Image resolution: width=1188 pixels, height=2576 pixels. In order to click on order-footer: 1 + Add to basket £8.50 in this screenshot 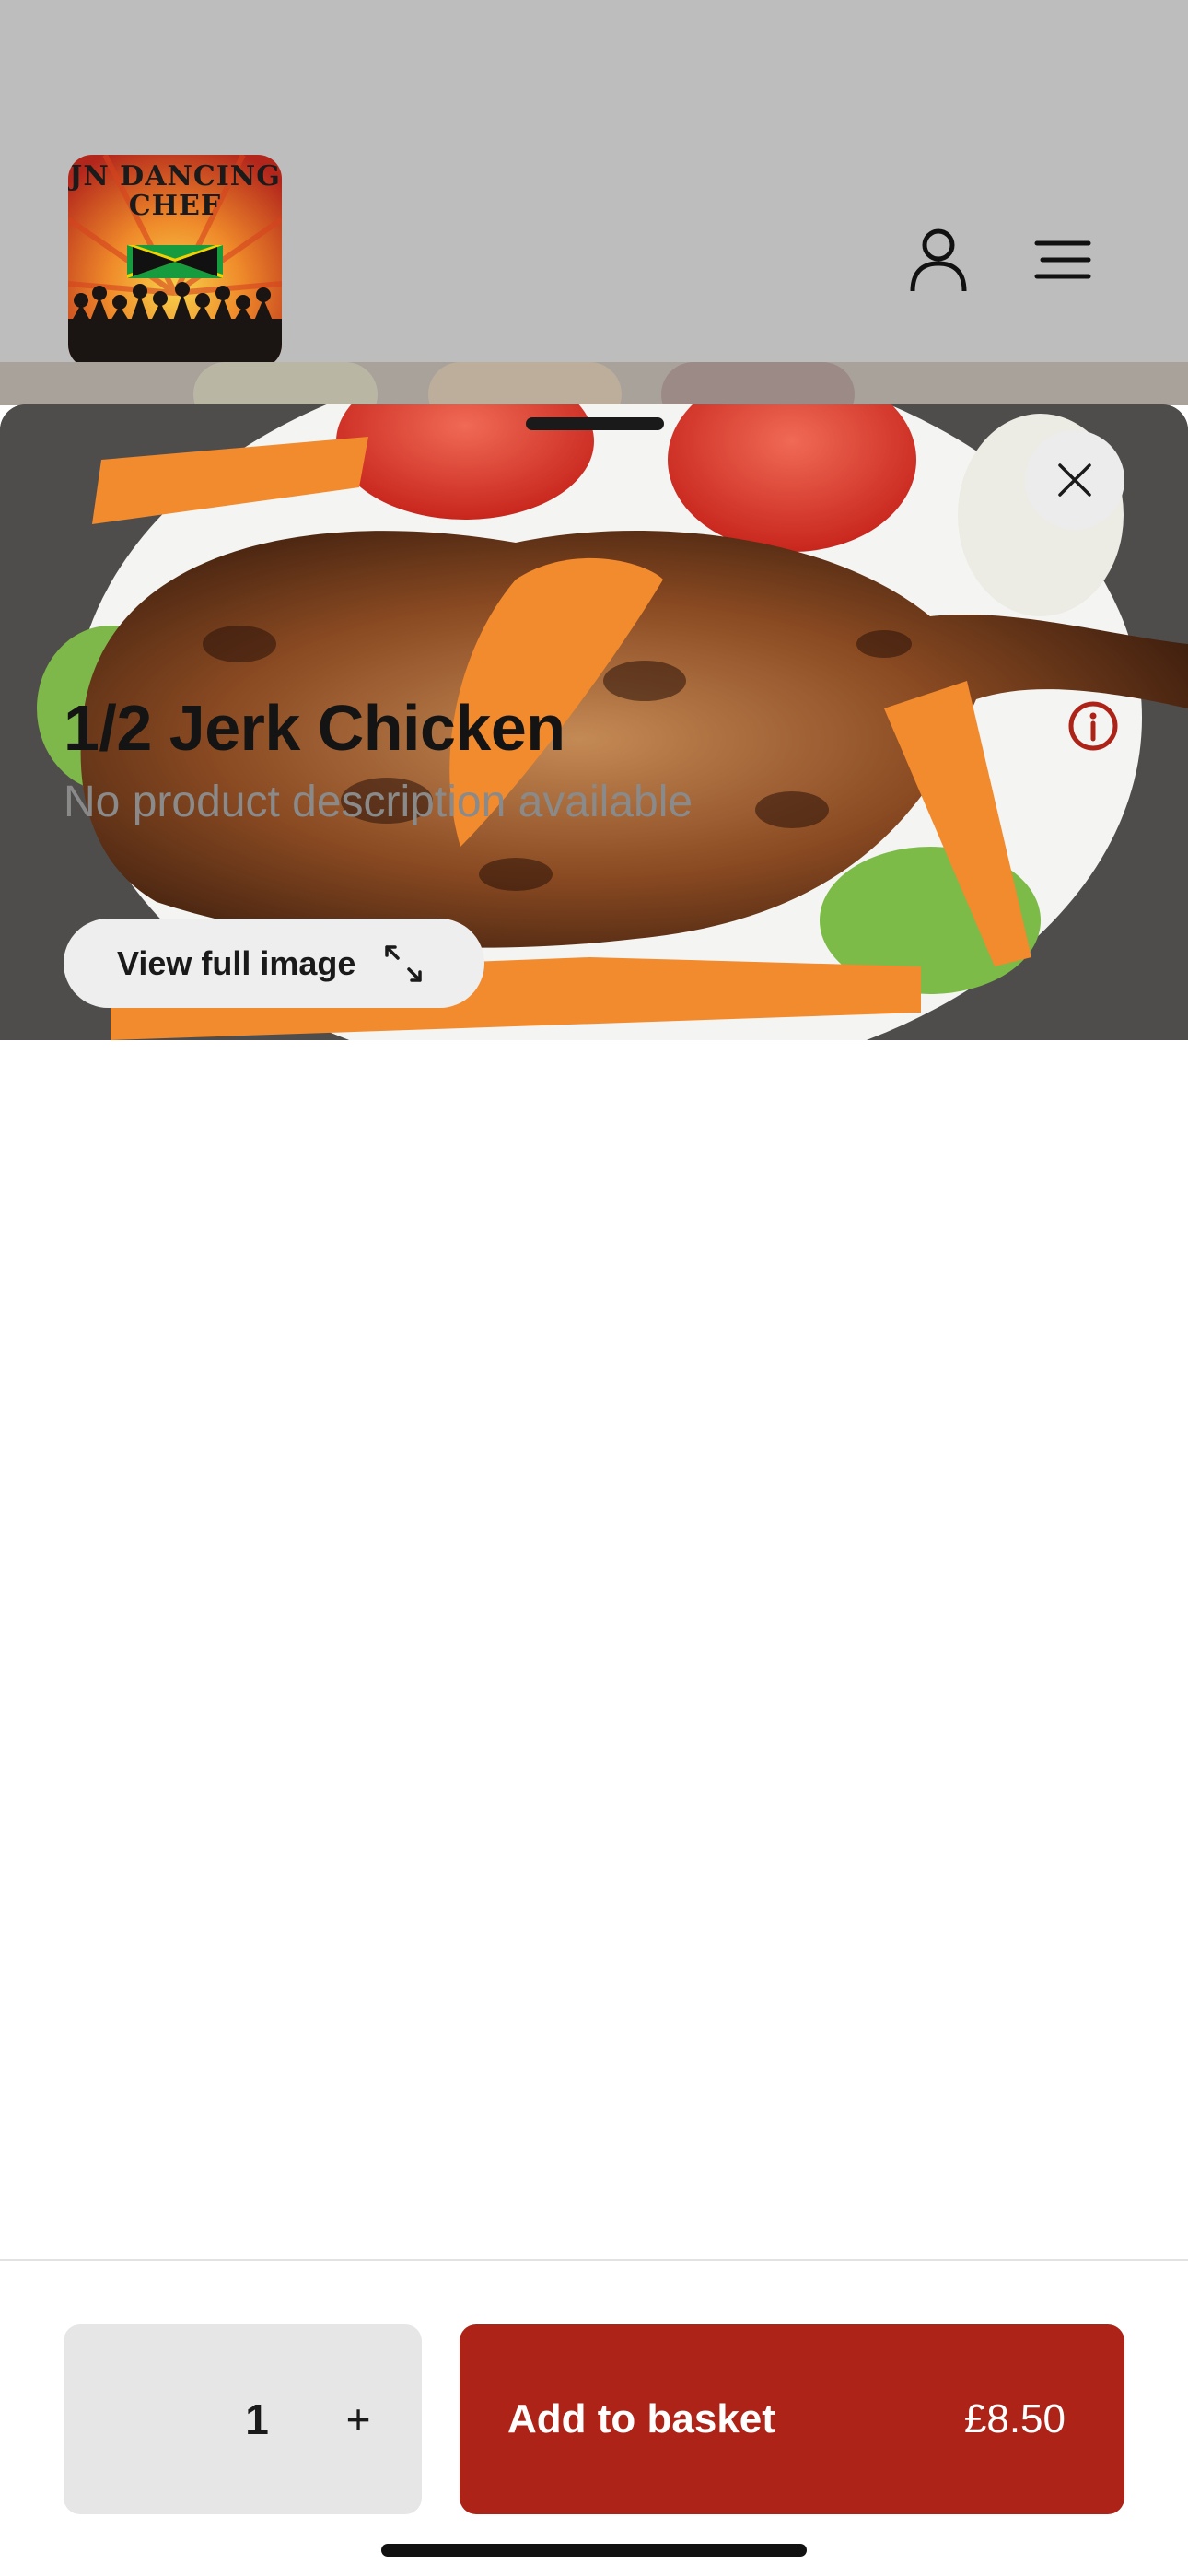, I will do `click(594, 2417)`.